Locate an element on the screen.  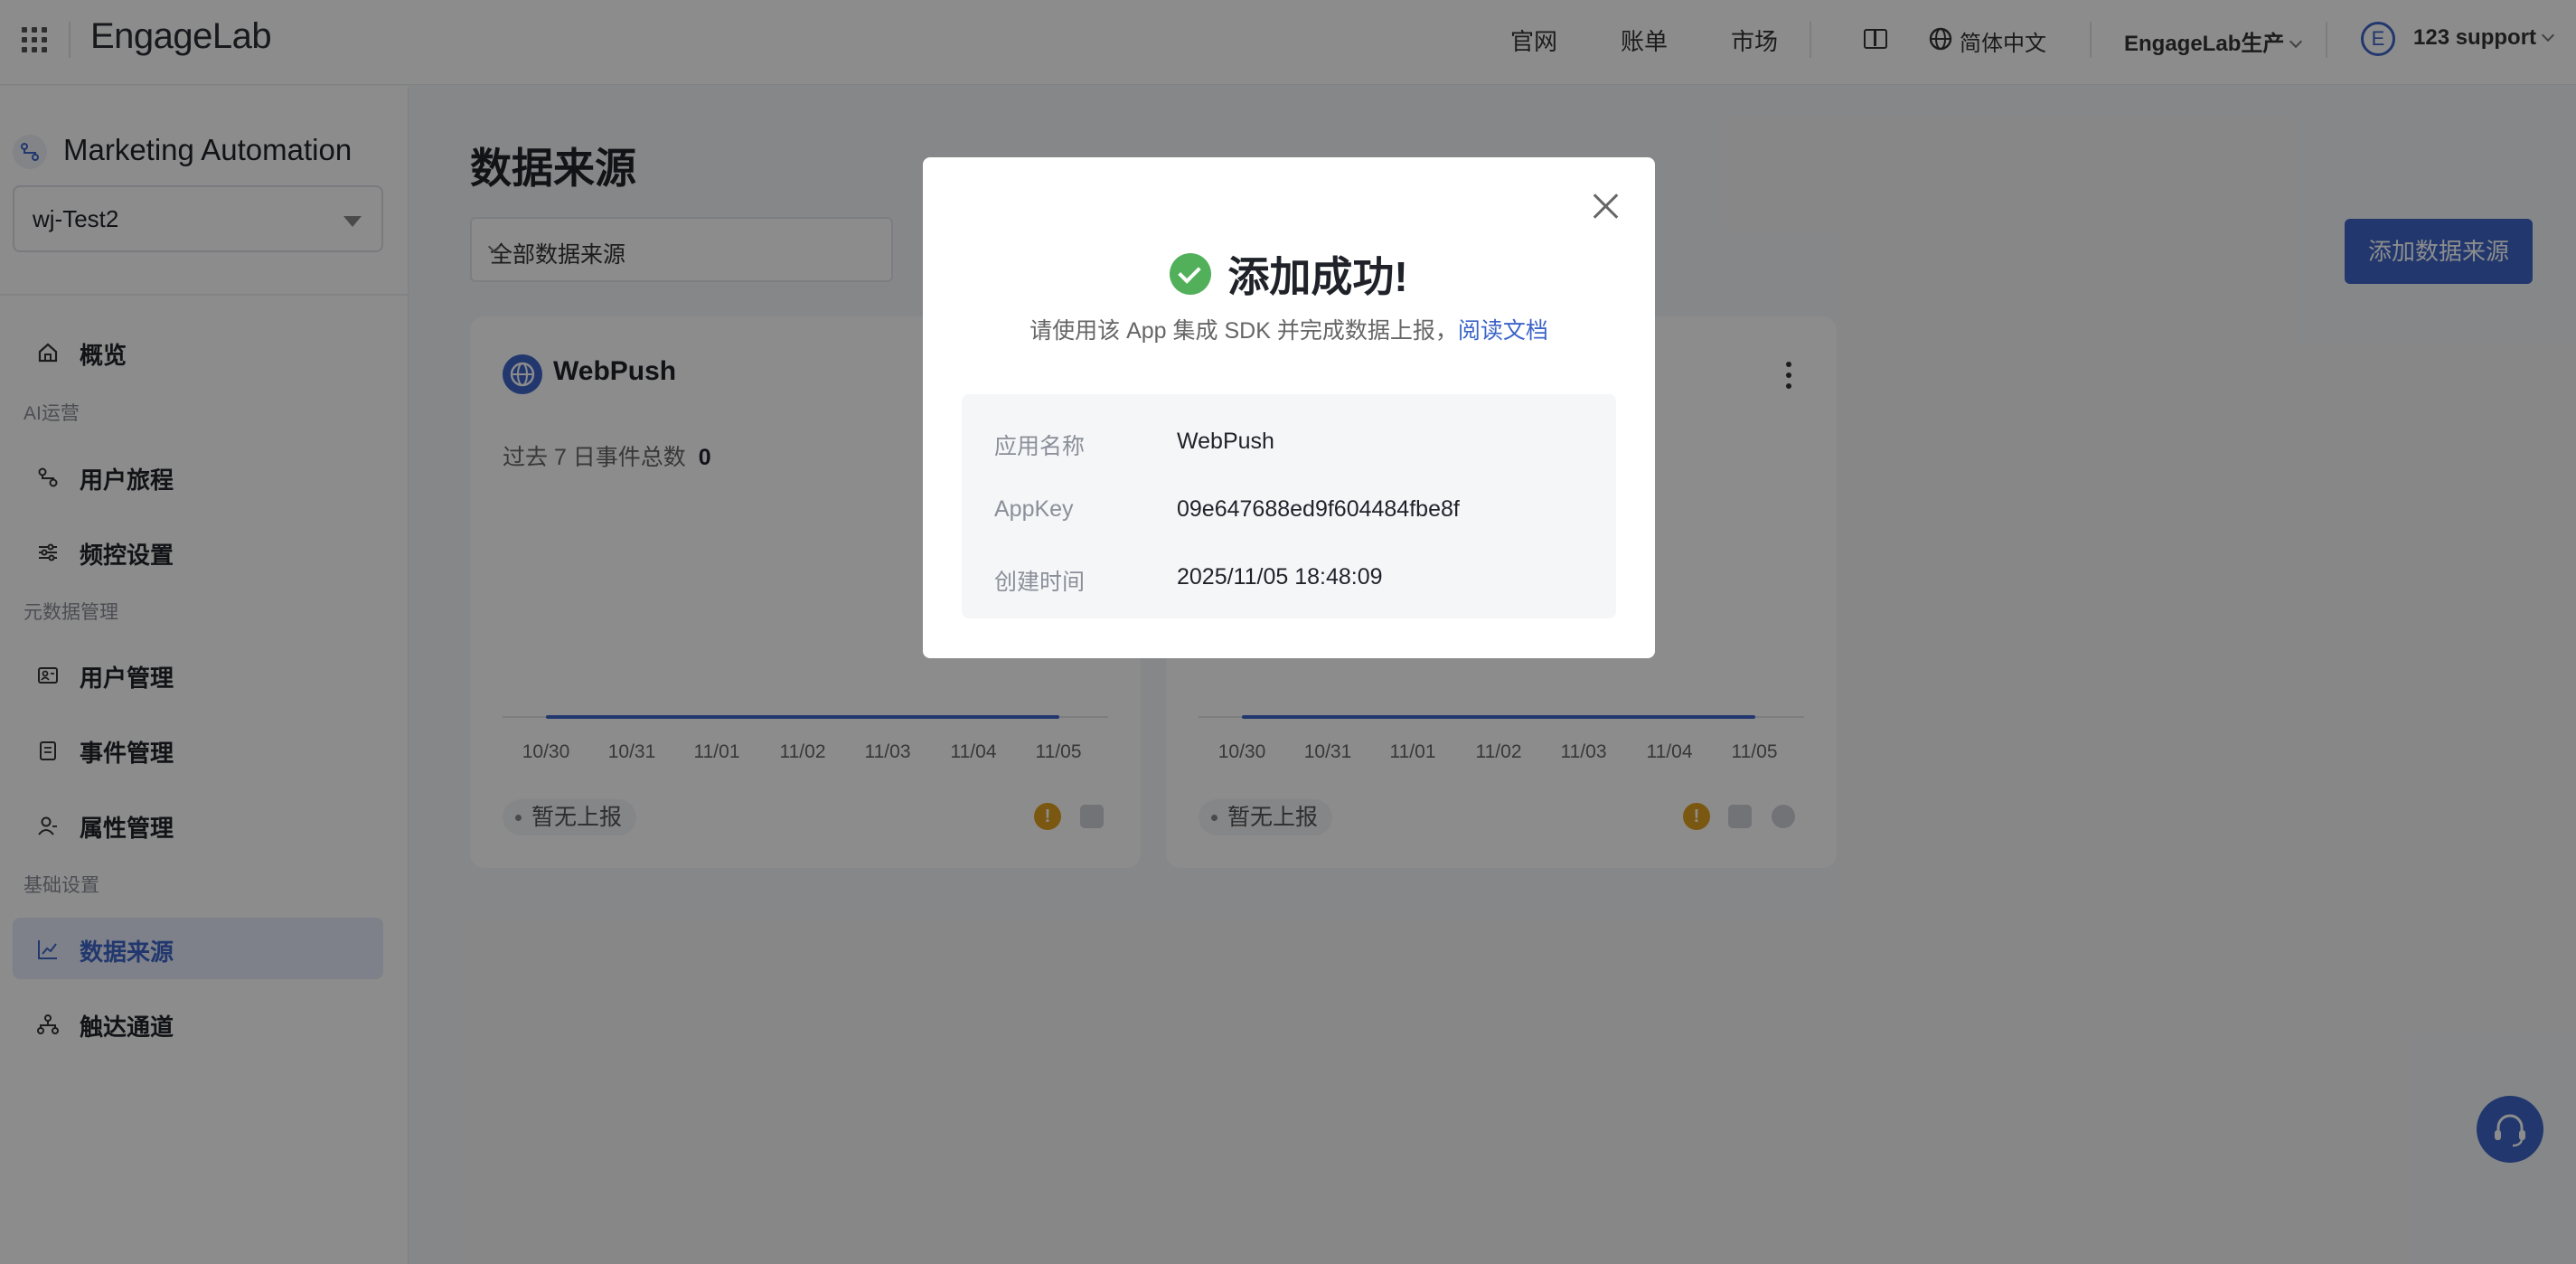
appkey-value: 09e647688ed9f604484fbe8f is located at coordinates (1318, 509).